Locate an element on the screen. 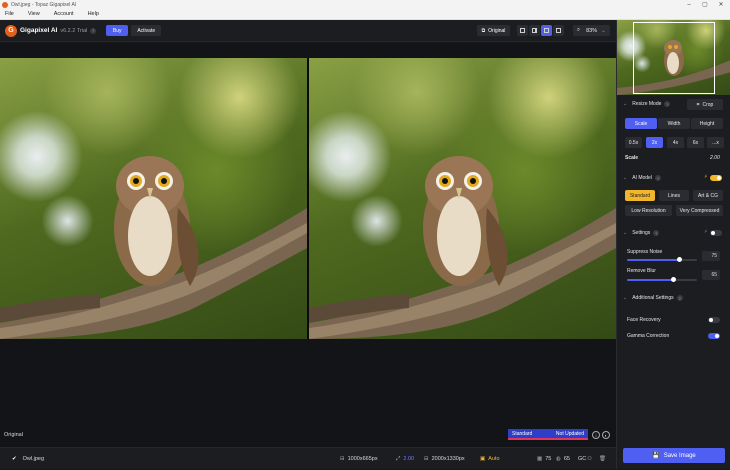  scale-label: Scale is located at coordinates (632, 158).